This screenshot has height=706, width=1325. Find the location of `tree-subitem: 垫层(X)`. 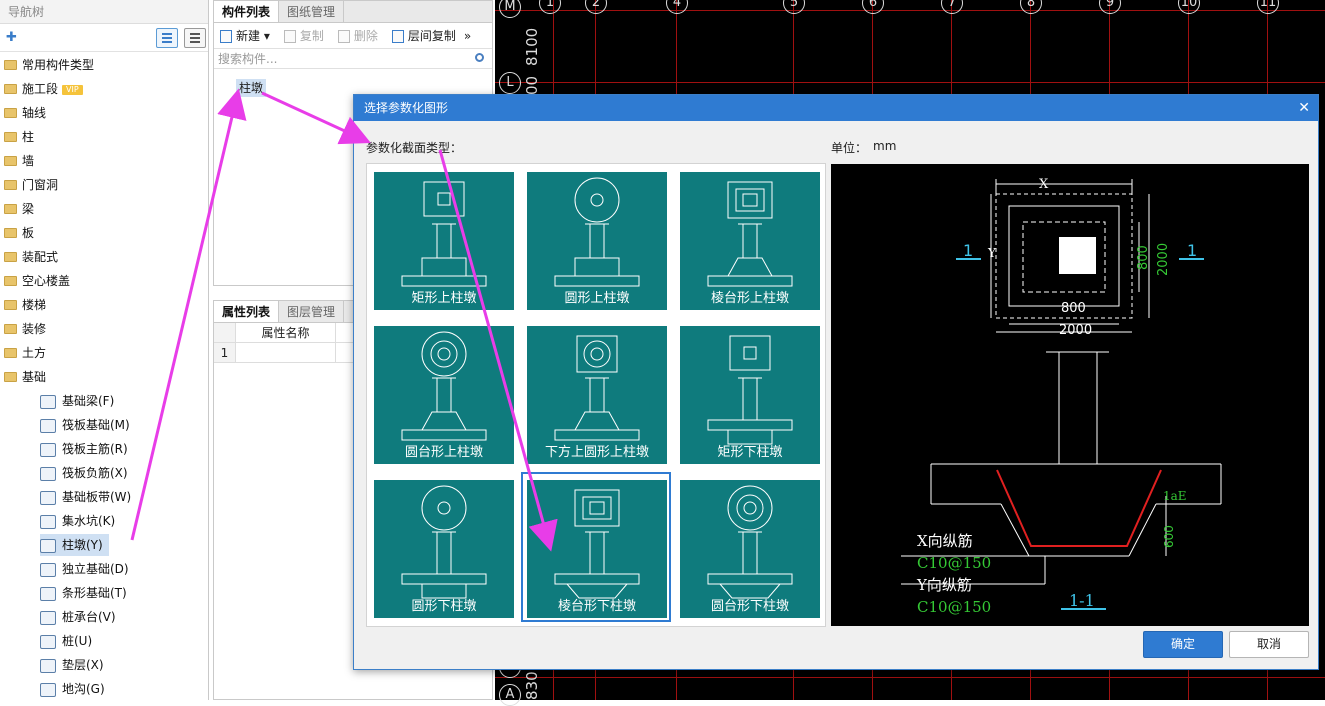

tree-subitem: 垫层(X) is located at coordinates (75, 665).